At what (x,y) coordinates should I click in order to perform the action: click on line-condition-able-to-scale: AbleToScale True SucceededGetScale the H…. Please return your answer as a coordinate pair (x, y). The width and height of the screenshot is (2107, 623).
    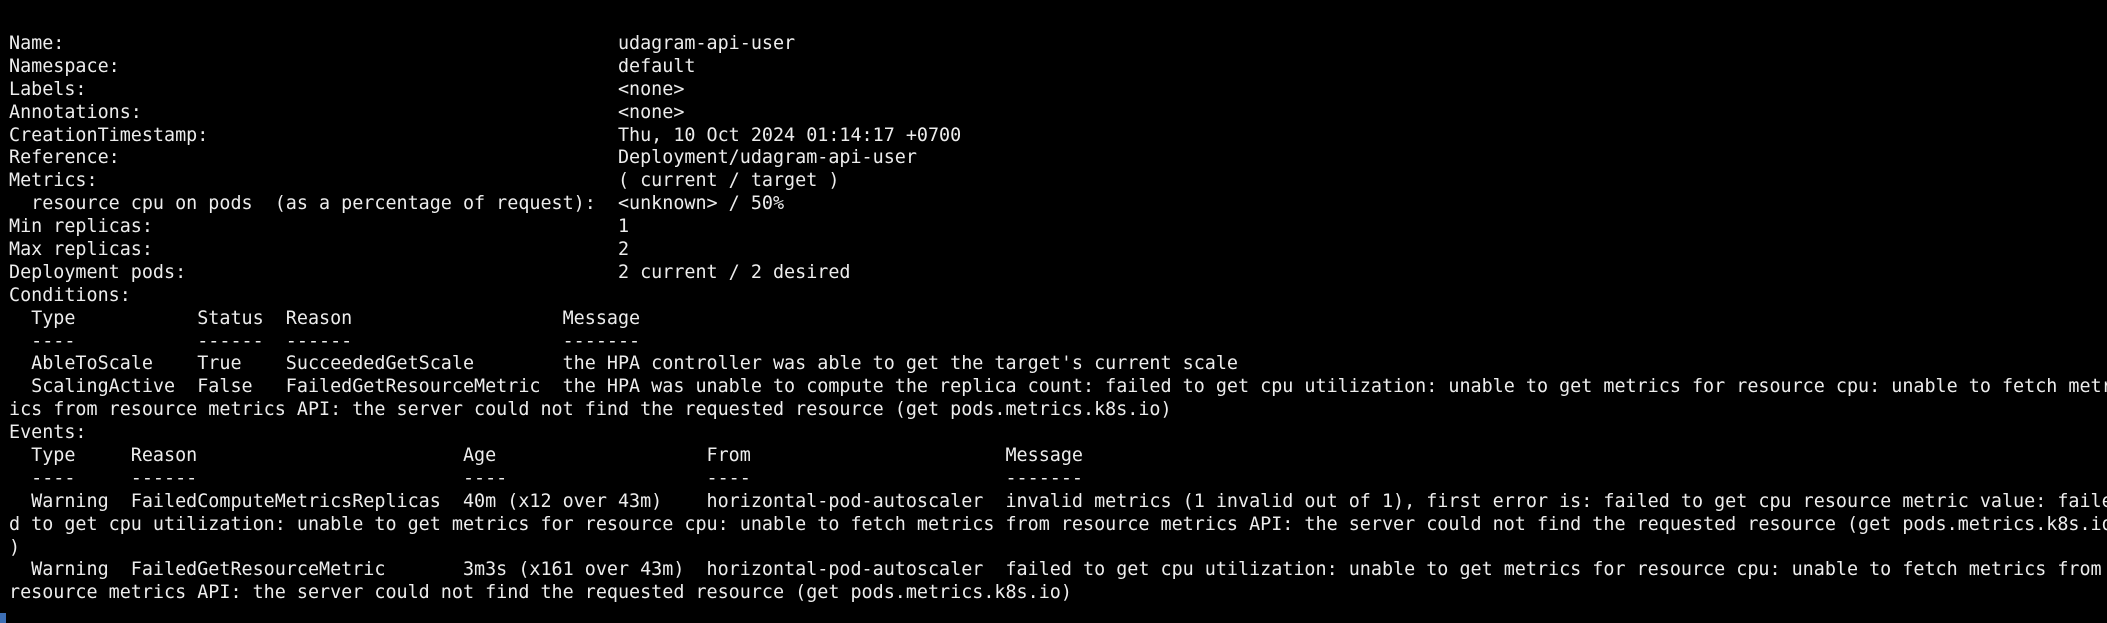
    Looking at the image, I should click on (624, 364).